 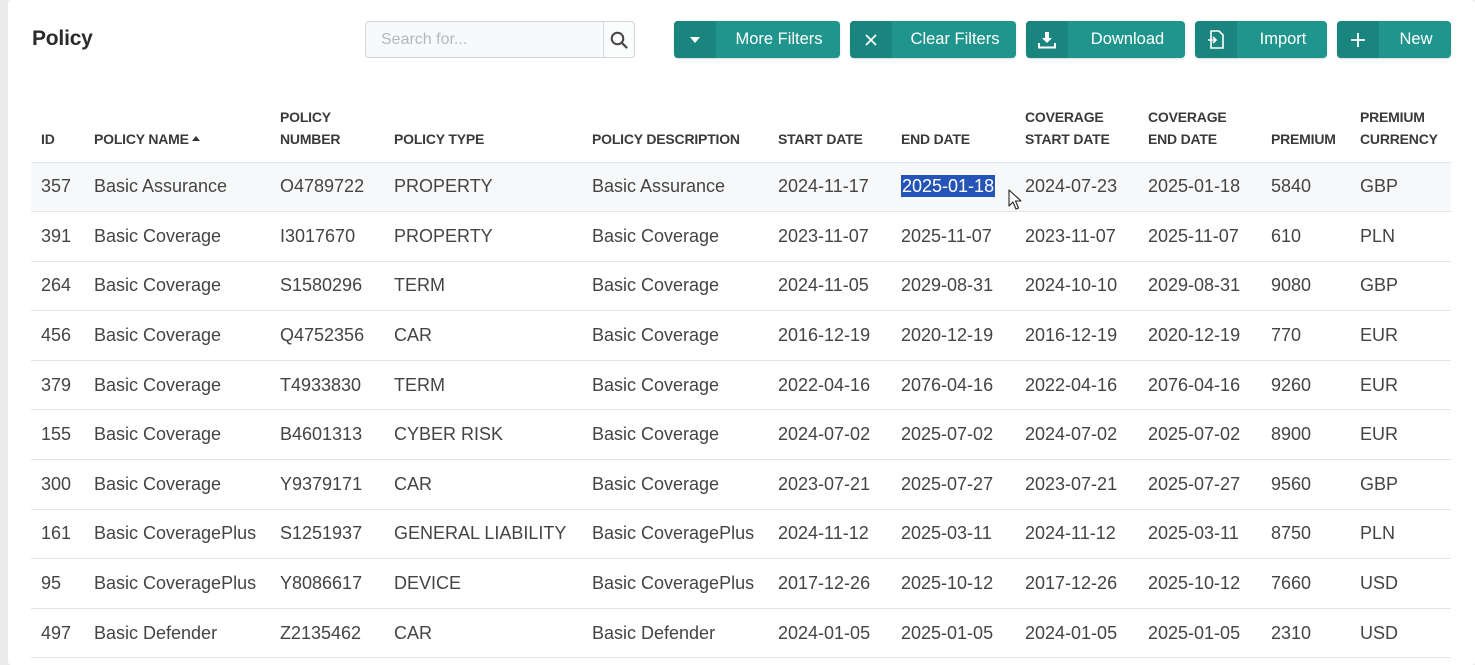 What do you see at coordinates (57, 484) in the screenshot?
I see `cell-id: 300` at bounding box center [57, 484].